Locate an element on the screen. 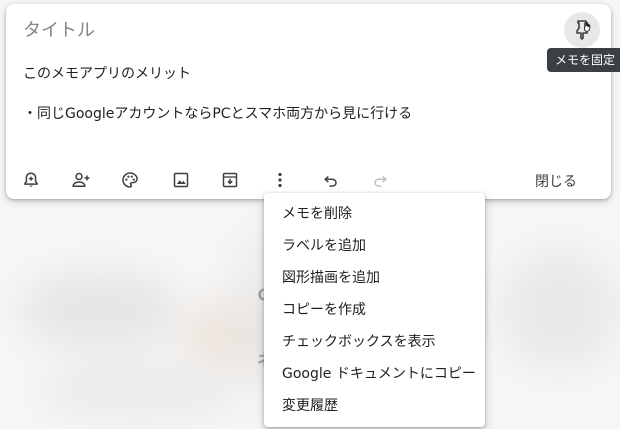 The height and width of the screenshot is (429, 620). menu-item-add-label: ラベルを追加 is located at coordinates (374, 246).